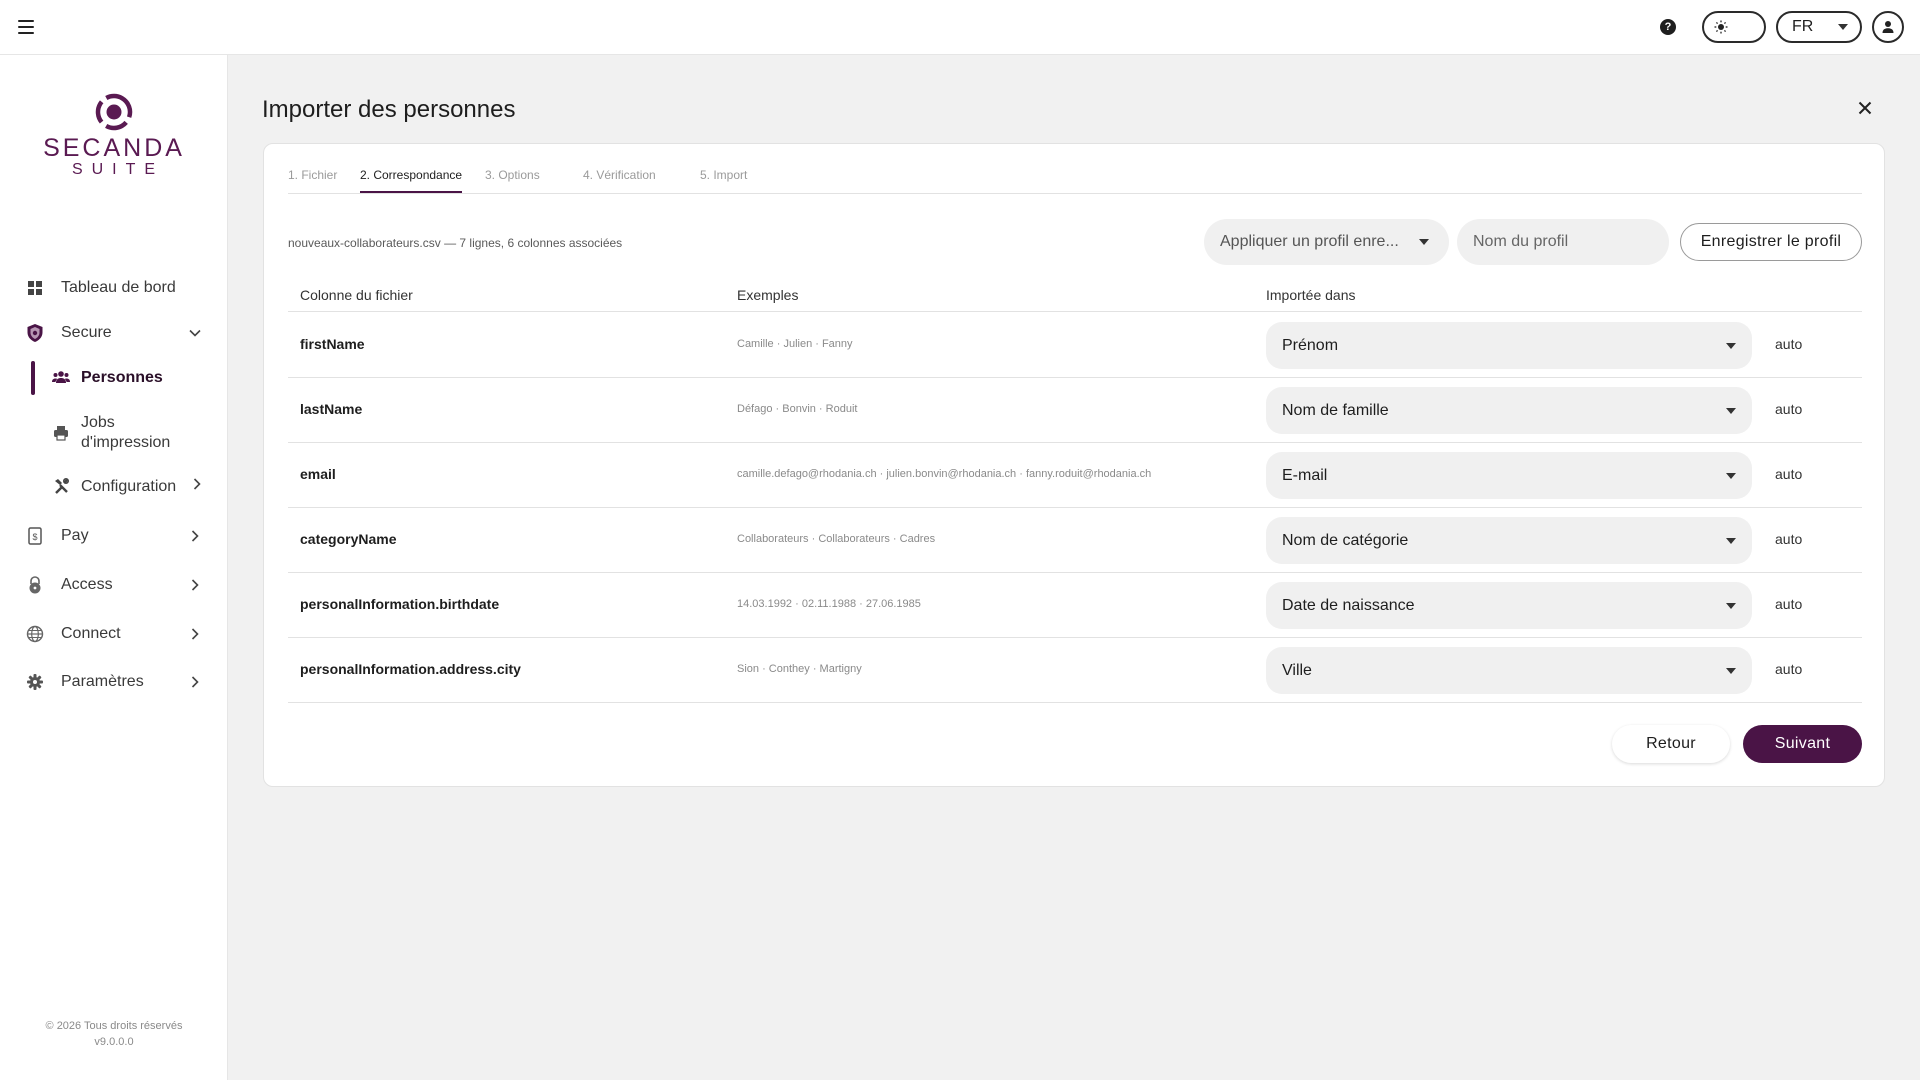 The height and width of the screenshot is (1080, 1920). I want to click on next-button: Suivant, so click(1802, 744).